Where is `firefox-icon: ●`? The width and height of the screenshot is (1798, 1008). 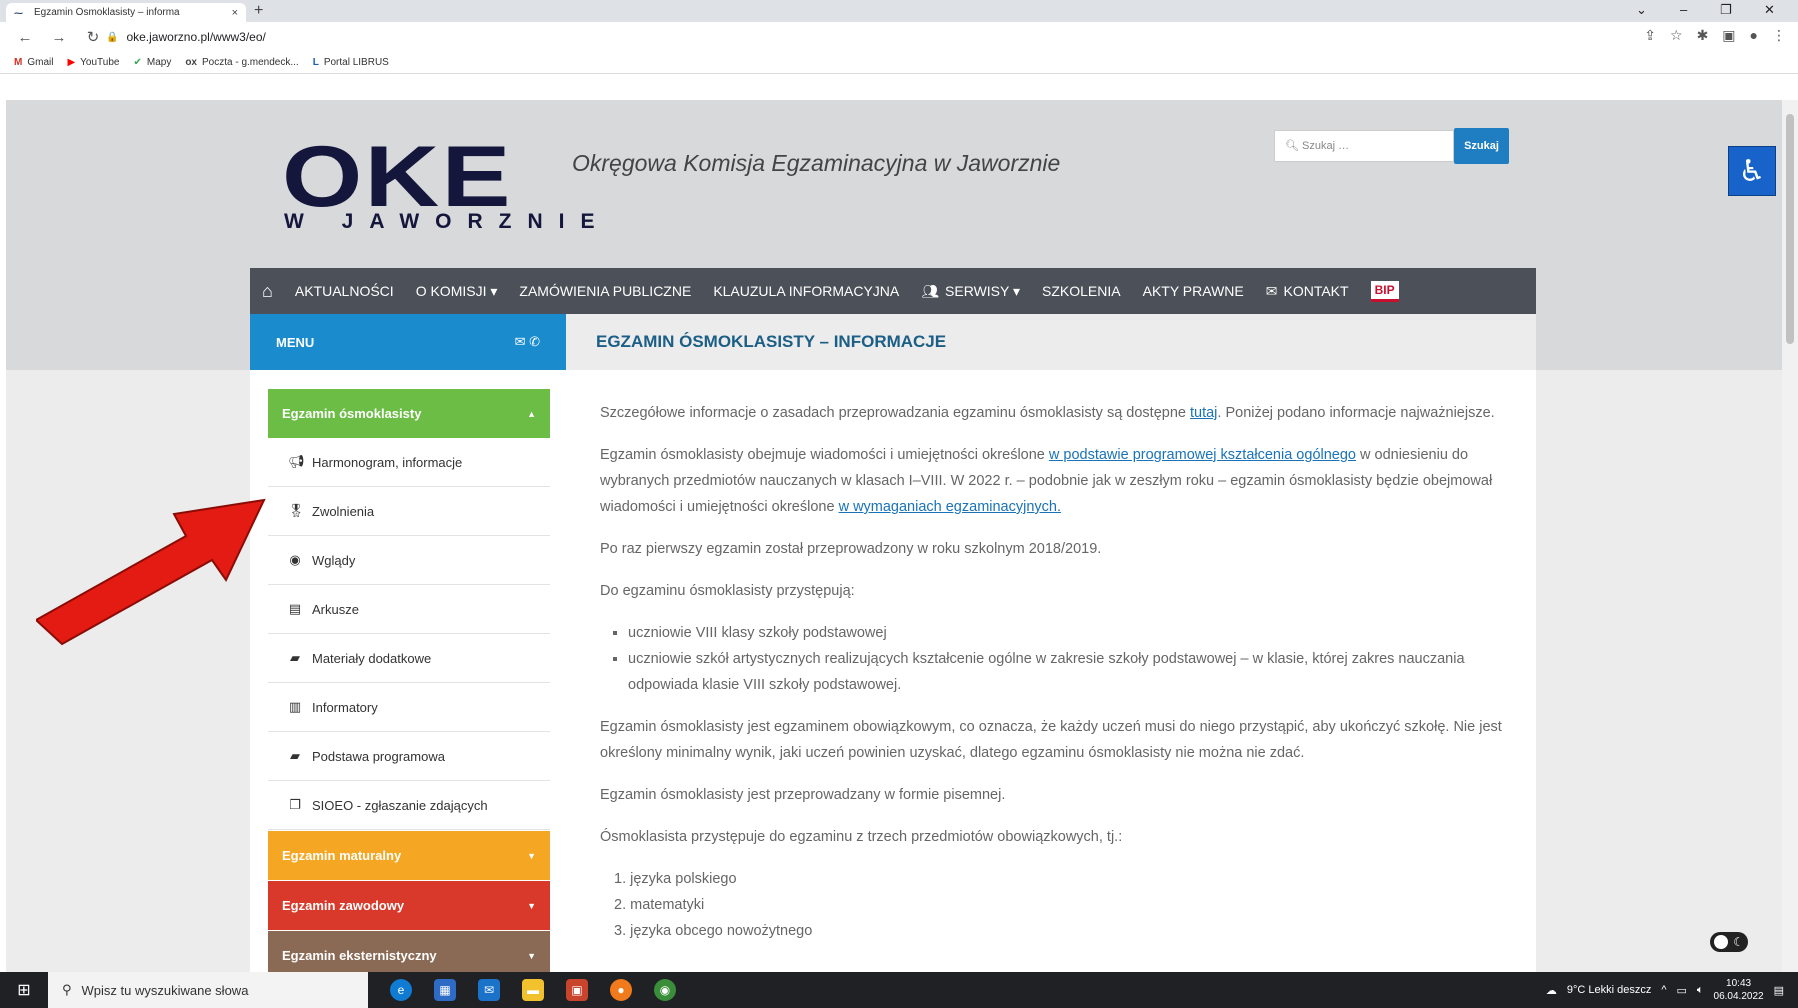 firefox-icon: ● is located at coordinates (621, 990).